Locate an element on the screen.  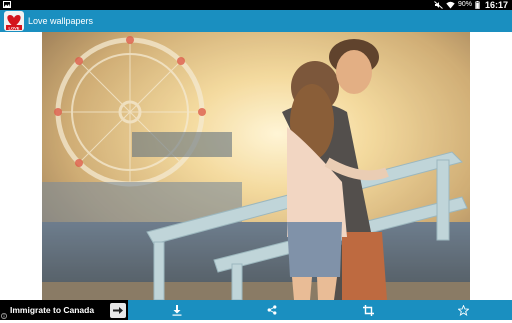
mute-icon is located at coordinates (438, 5).